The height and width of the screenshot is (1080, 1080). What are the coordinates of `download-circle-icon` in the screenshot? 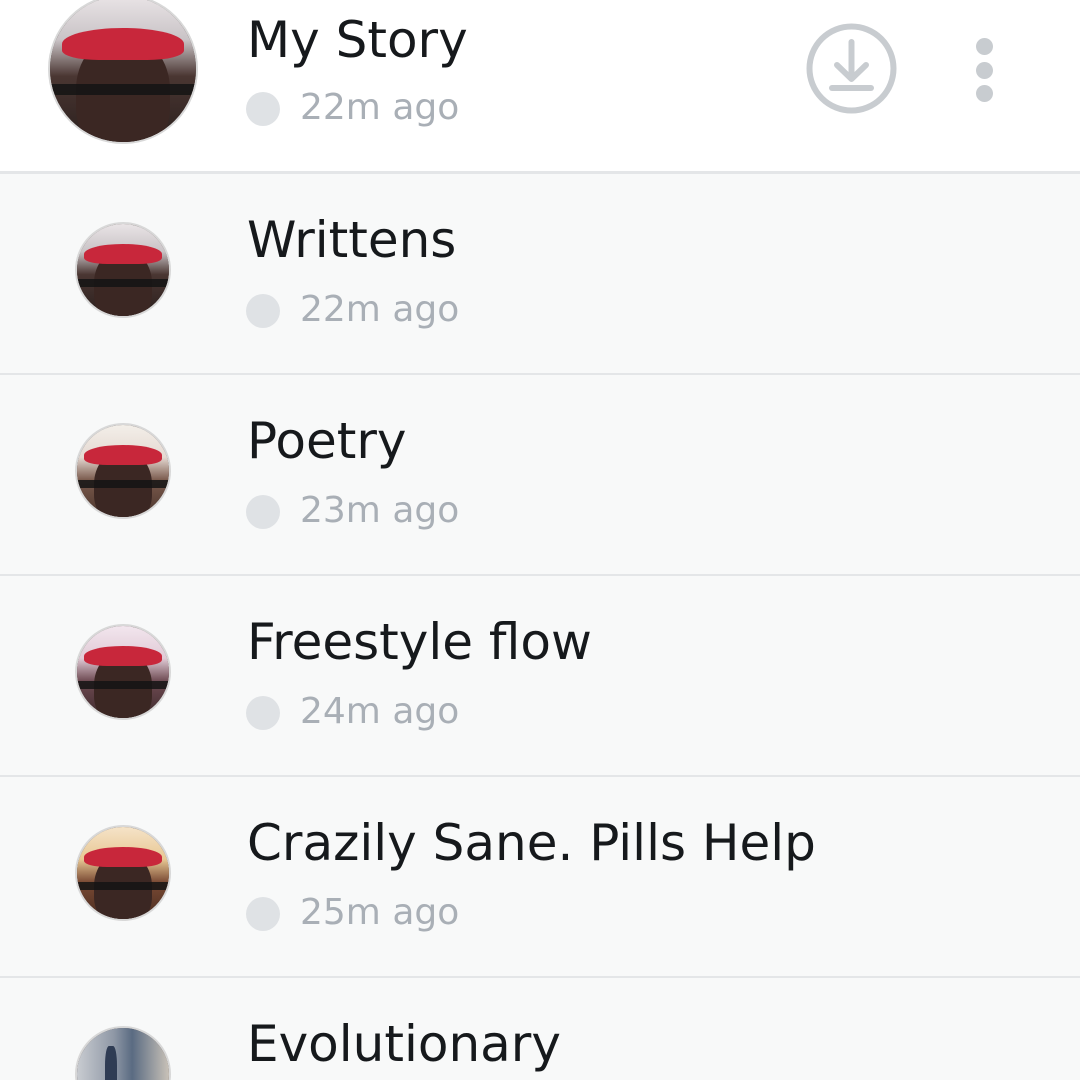 It's located at (851, 68).